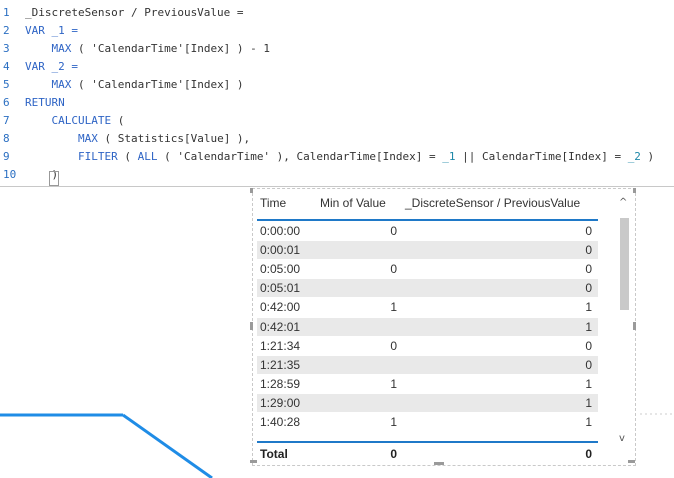 The width and height of the screenshot is (674, 478). Describe the element at coordinates (356, 156) in the screenshot. I see `code-token: ), CalendarTime[Index] =` at that location.